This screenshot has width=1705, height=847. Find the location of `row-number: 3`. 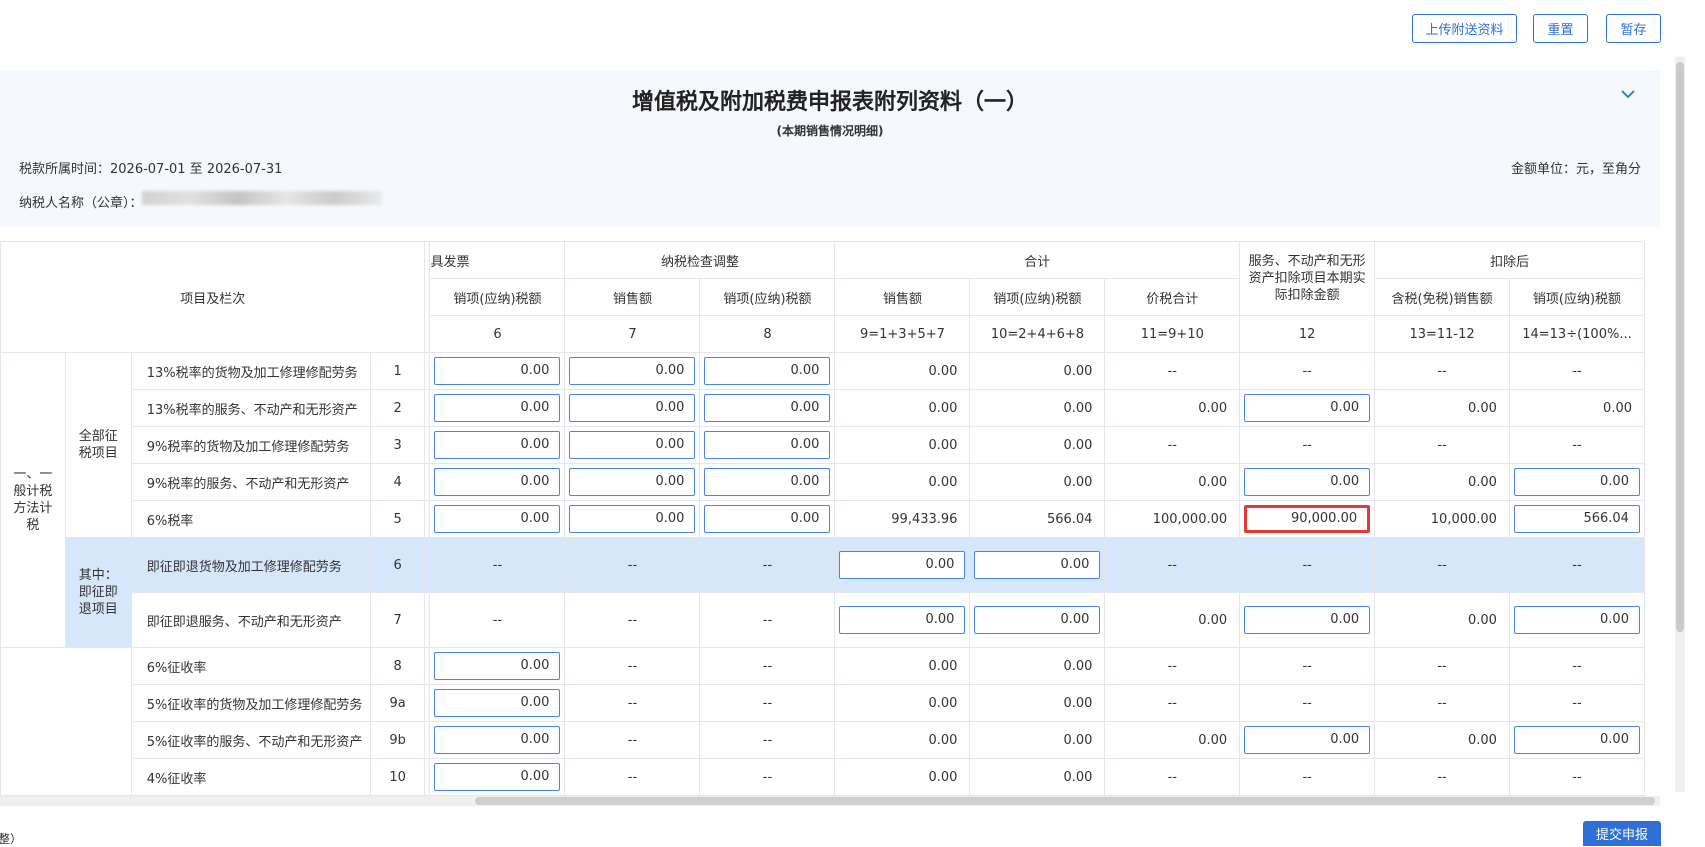

row-number: 3 is located at coordinates (397, 445).